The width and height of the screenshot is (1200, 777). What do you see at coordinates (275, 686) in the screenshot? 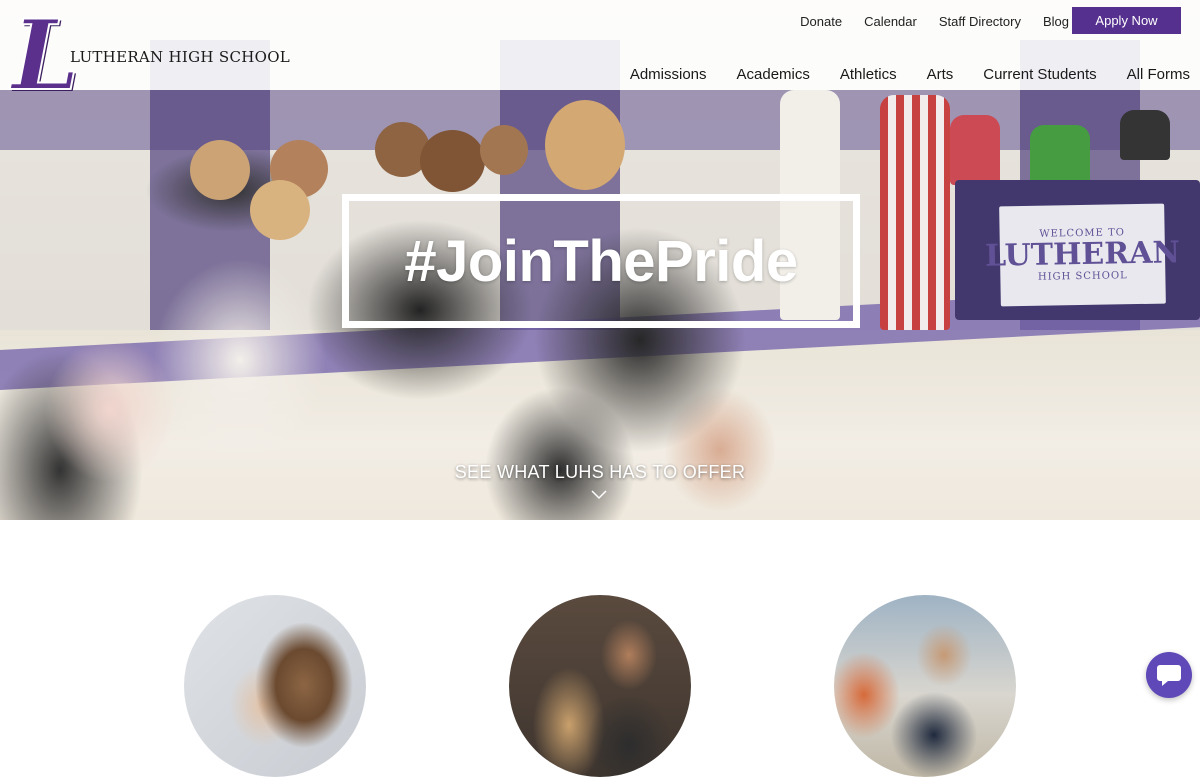
I see `feature-image-students` at bounding box center [275, 686].